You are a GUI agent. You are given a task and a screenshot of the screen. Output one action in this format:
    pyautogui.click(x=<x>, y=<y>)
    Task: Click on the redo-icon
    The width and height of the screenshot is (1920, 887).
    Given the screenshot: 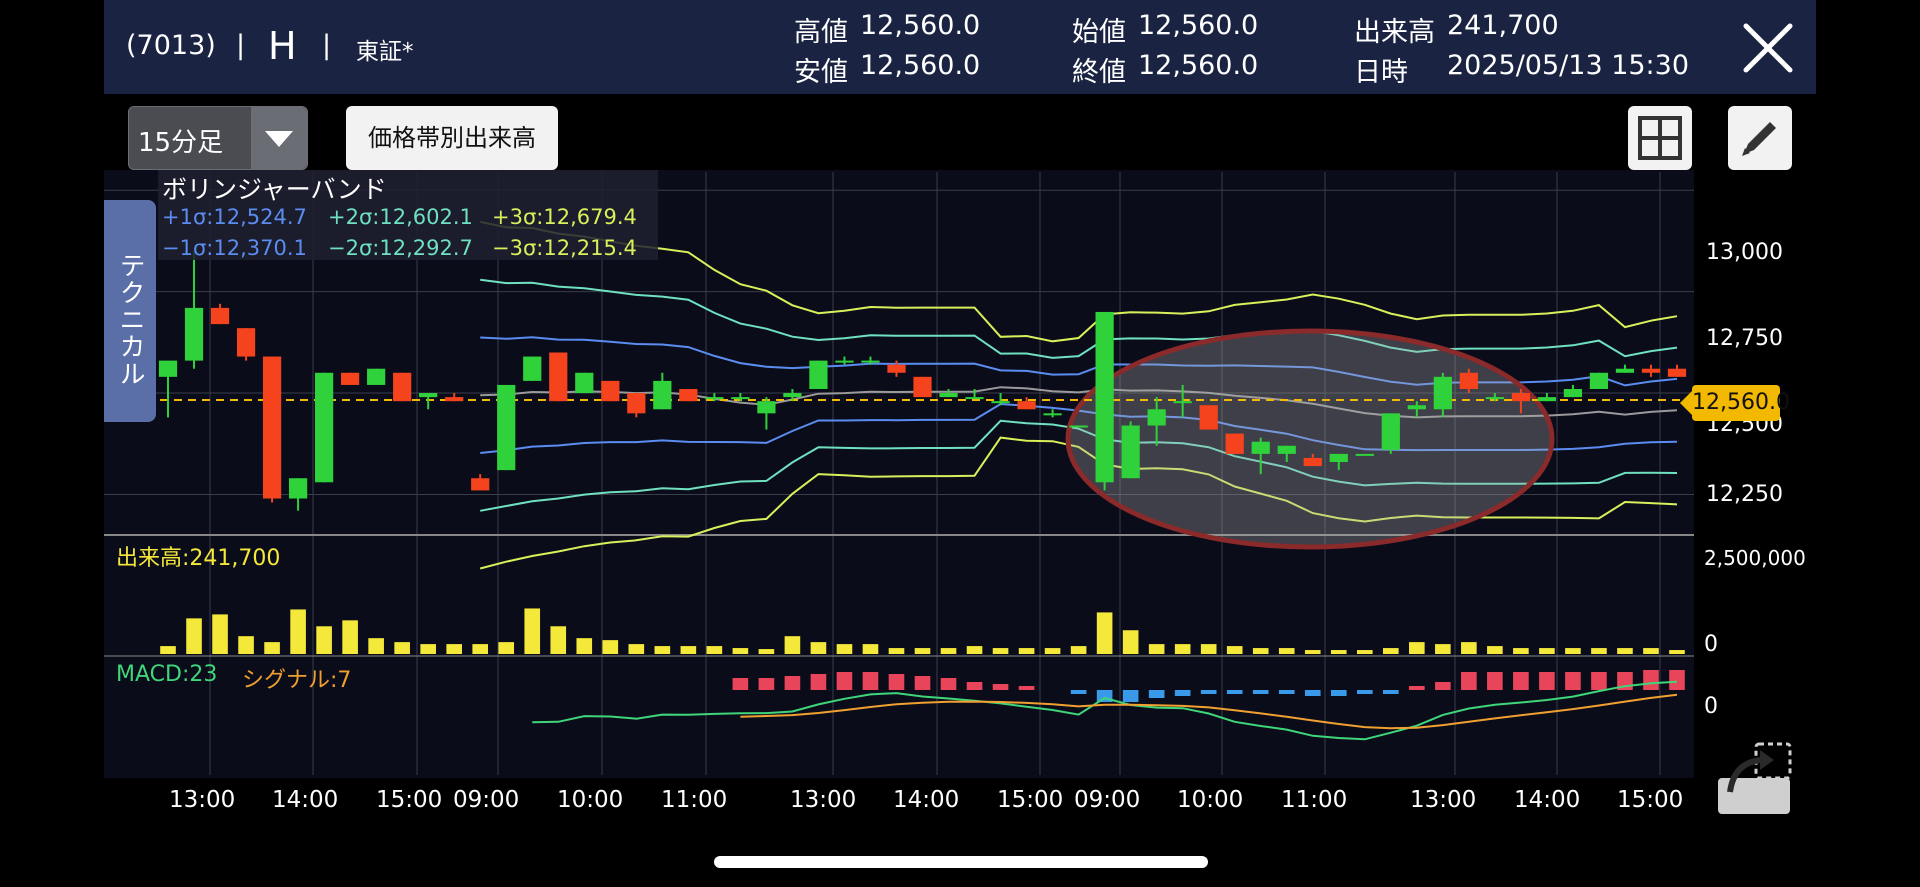 What is the action you would take?
    pyautogui.click(x=1754, y=778)
    